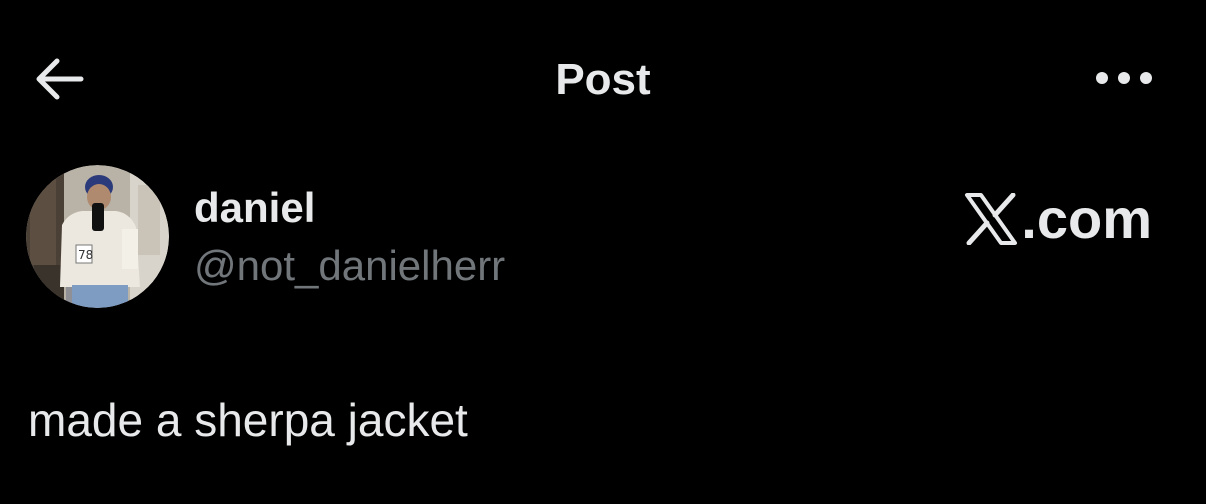  I want to click on brand-watermark: .com, so click(1057, 219).